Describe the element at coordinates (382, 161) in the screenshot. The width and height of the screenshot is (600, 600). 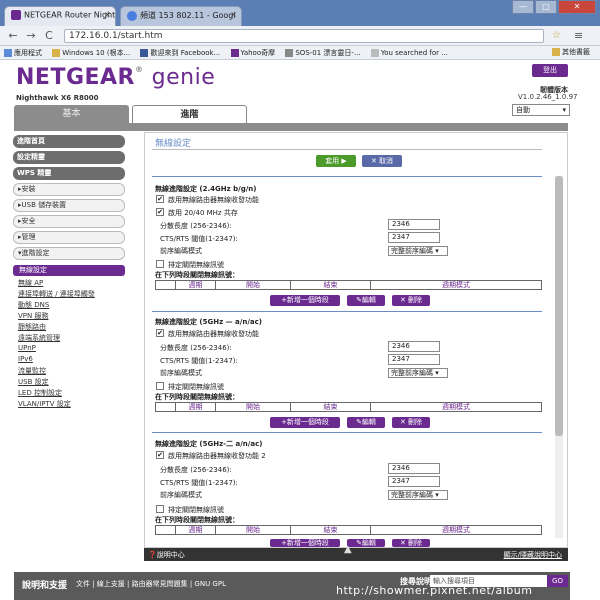
I see `cancel-button: ✕ 取消` at that location.